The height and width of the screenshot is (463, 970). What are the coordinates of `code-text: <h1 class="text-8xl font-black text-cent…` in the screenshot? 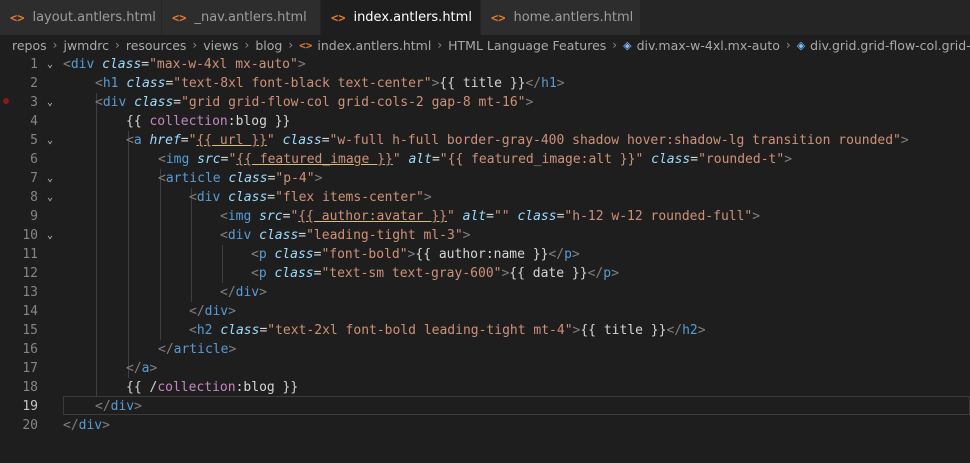 It's located at (330, 83).